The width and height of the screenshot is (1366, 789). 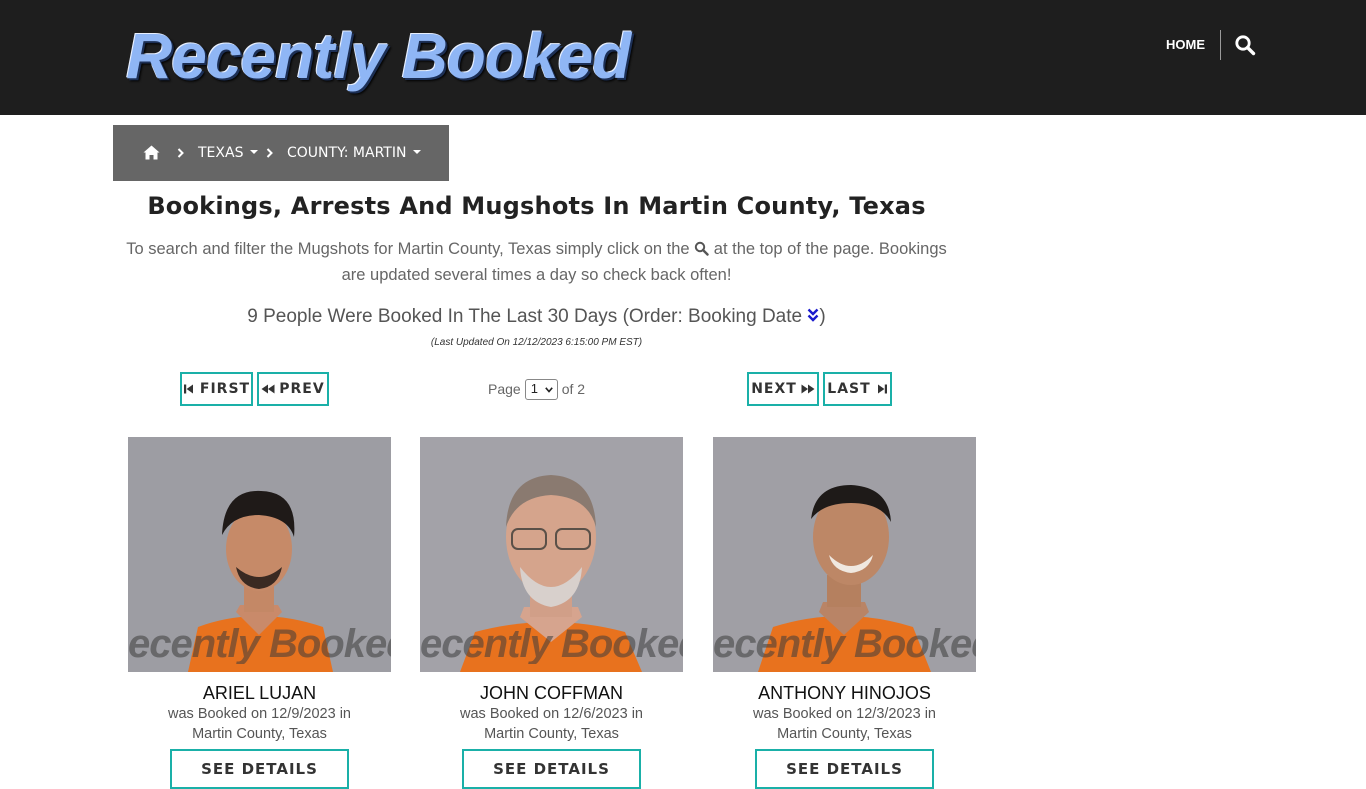 I want to click on page-selector: Page 1 of 2, so click(x=536, y=389).